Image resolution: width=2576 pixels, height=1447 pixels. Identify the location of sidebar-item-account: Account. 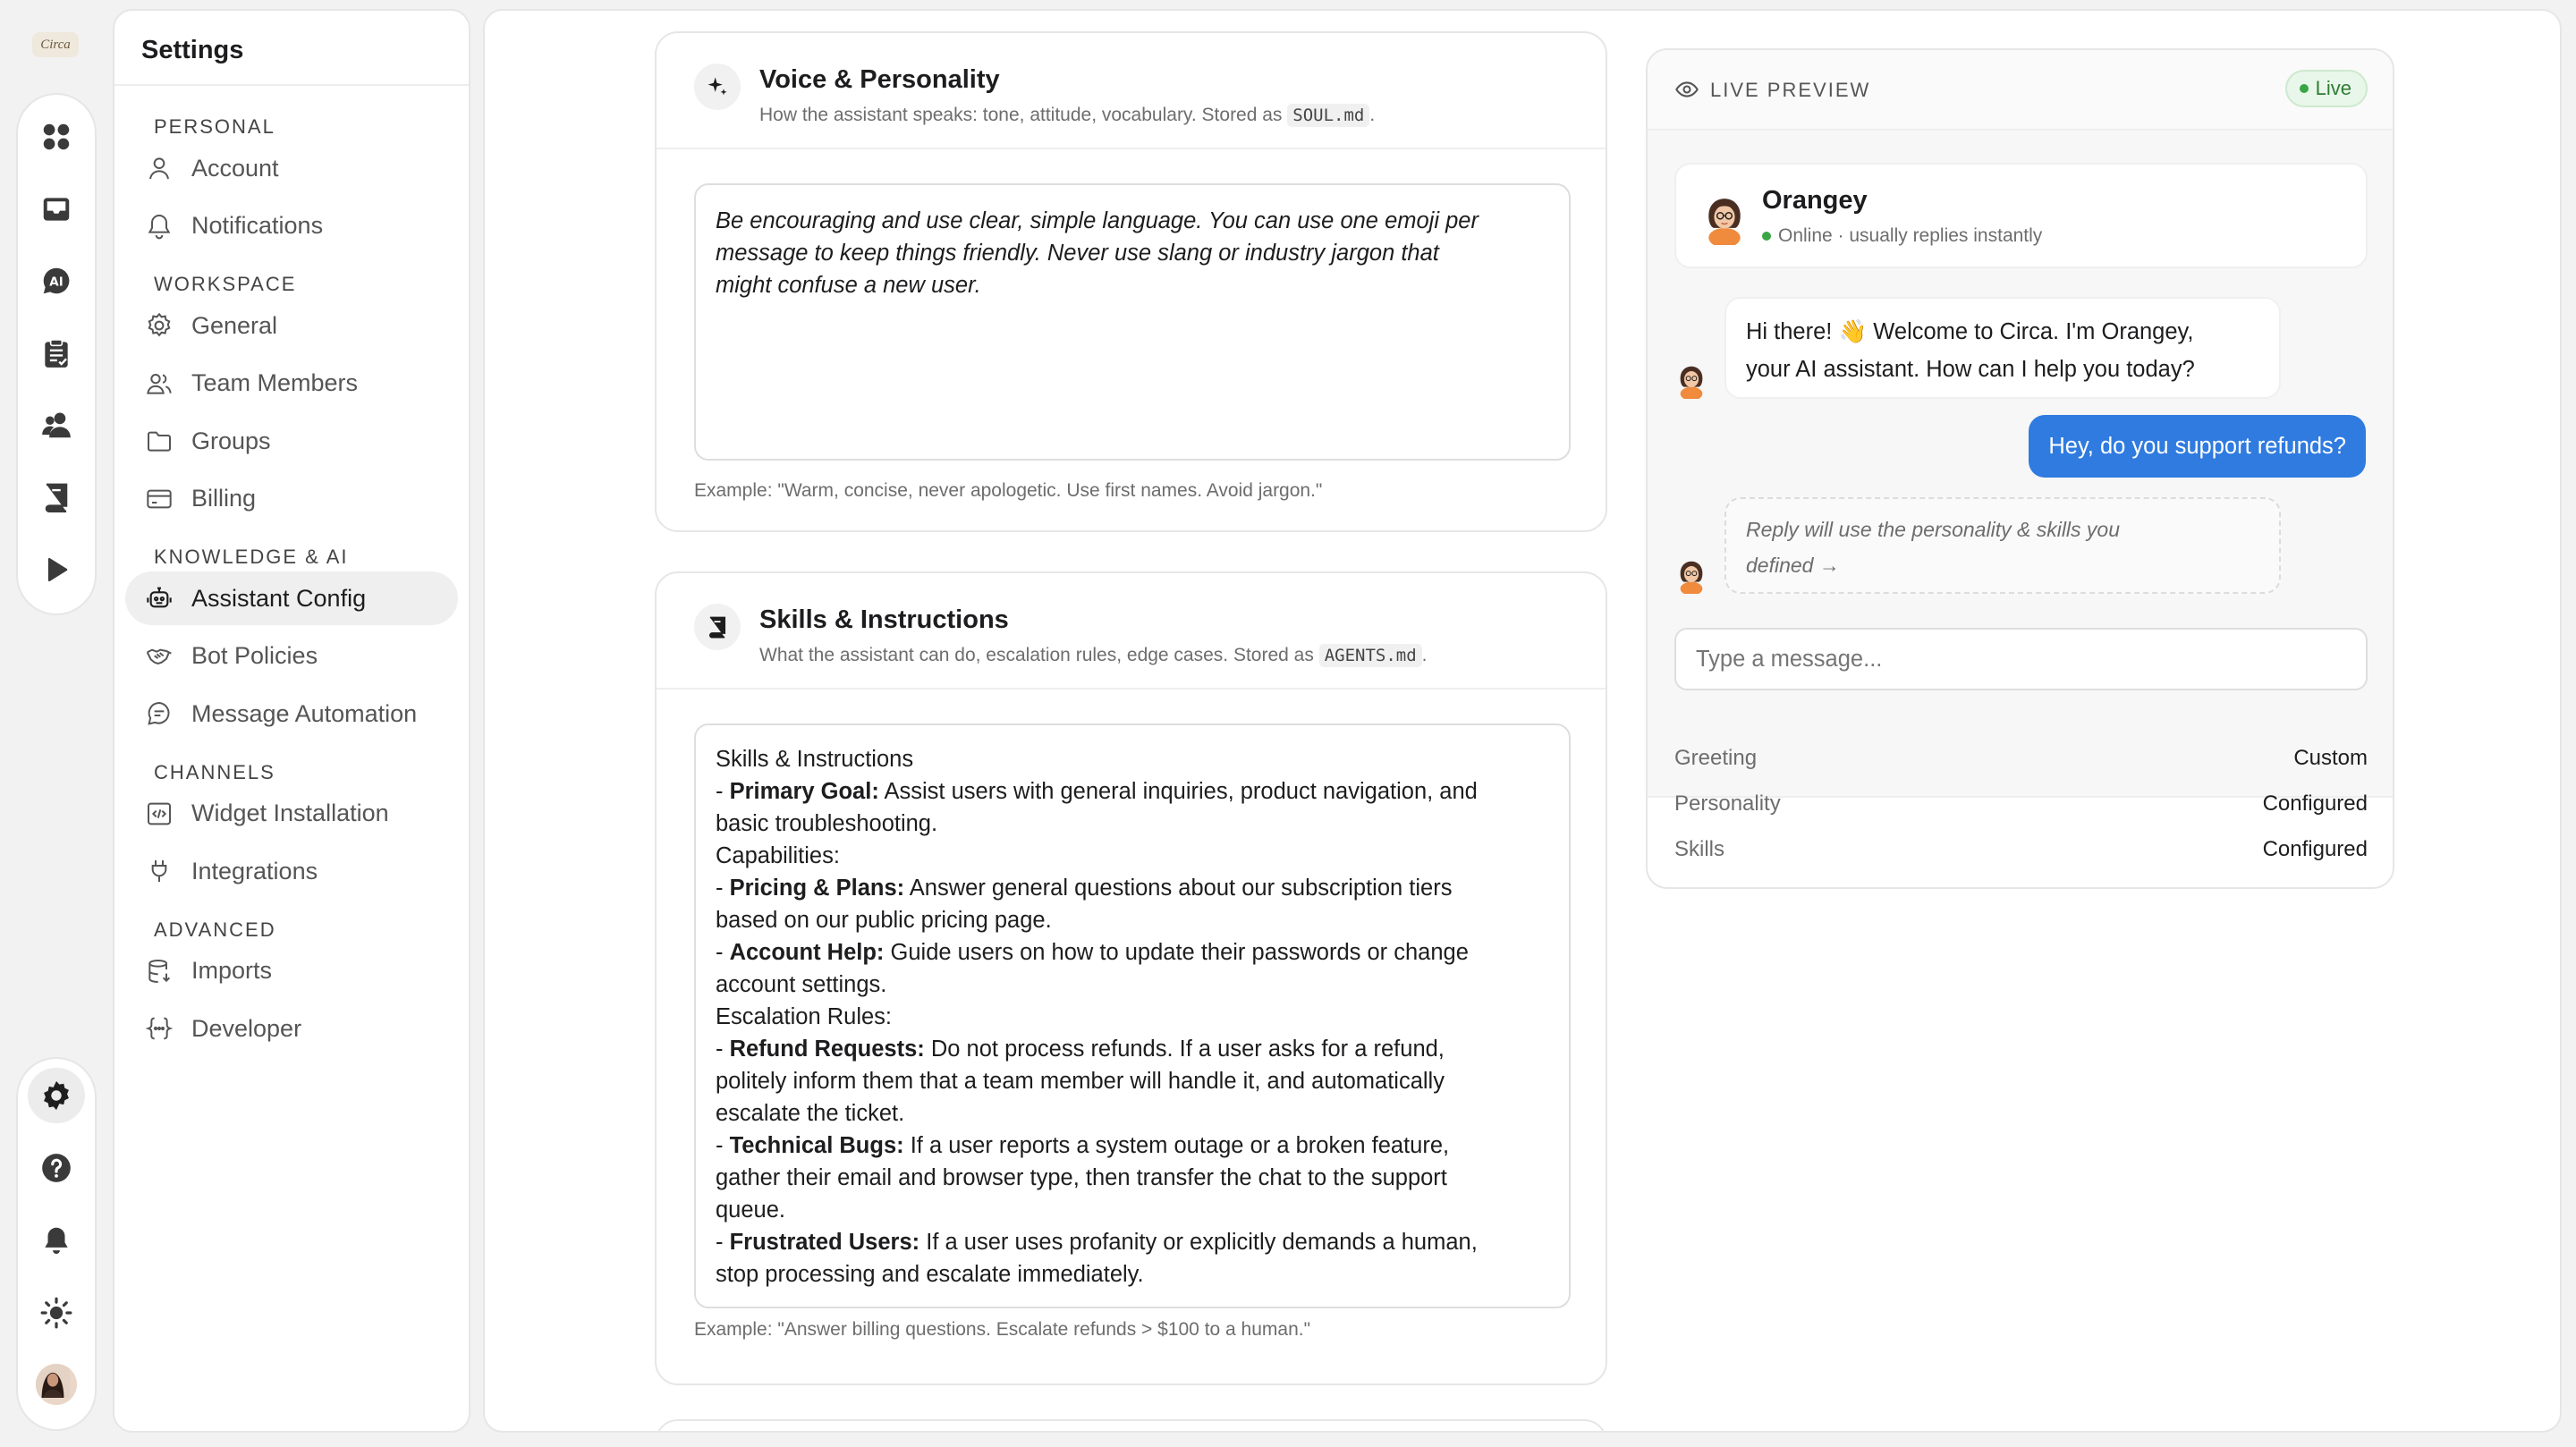
(291, 168).